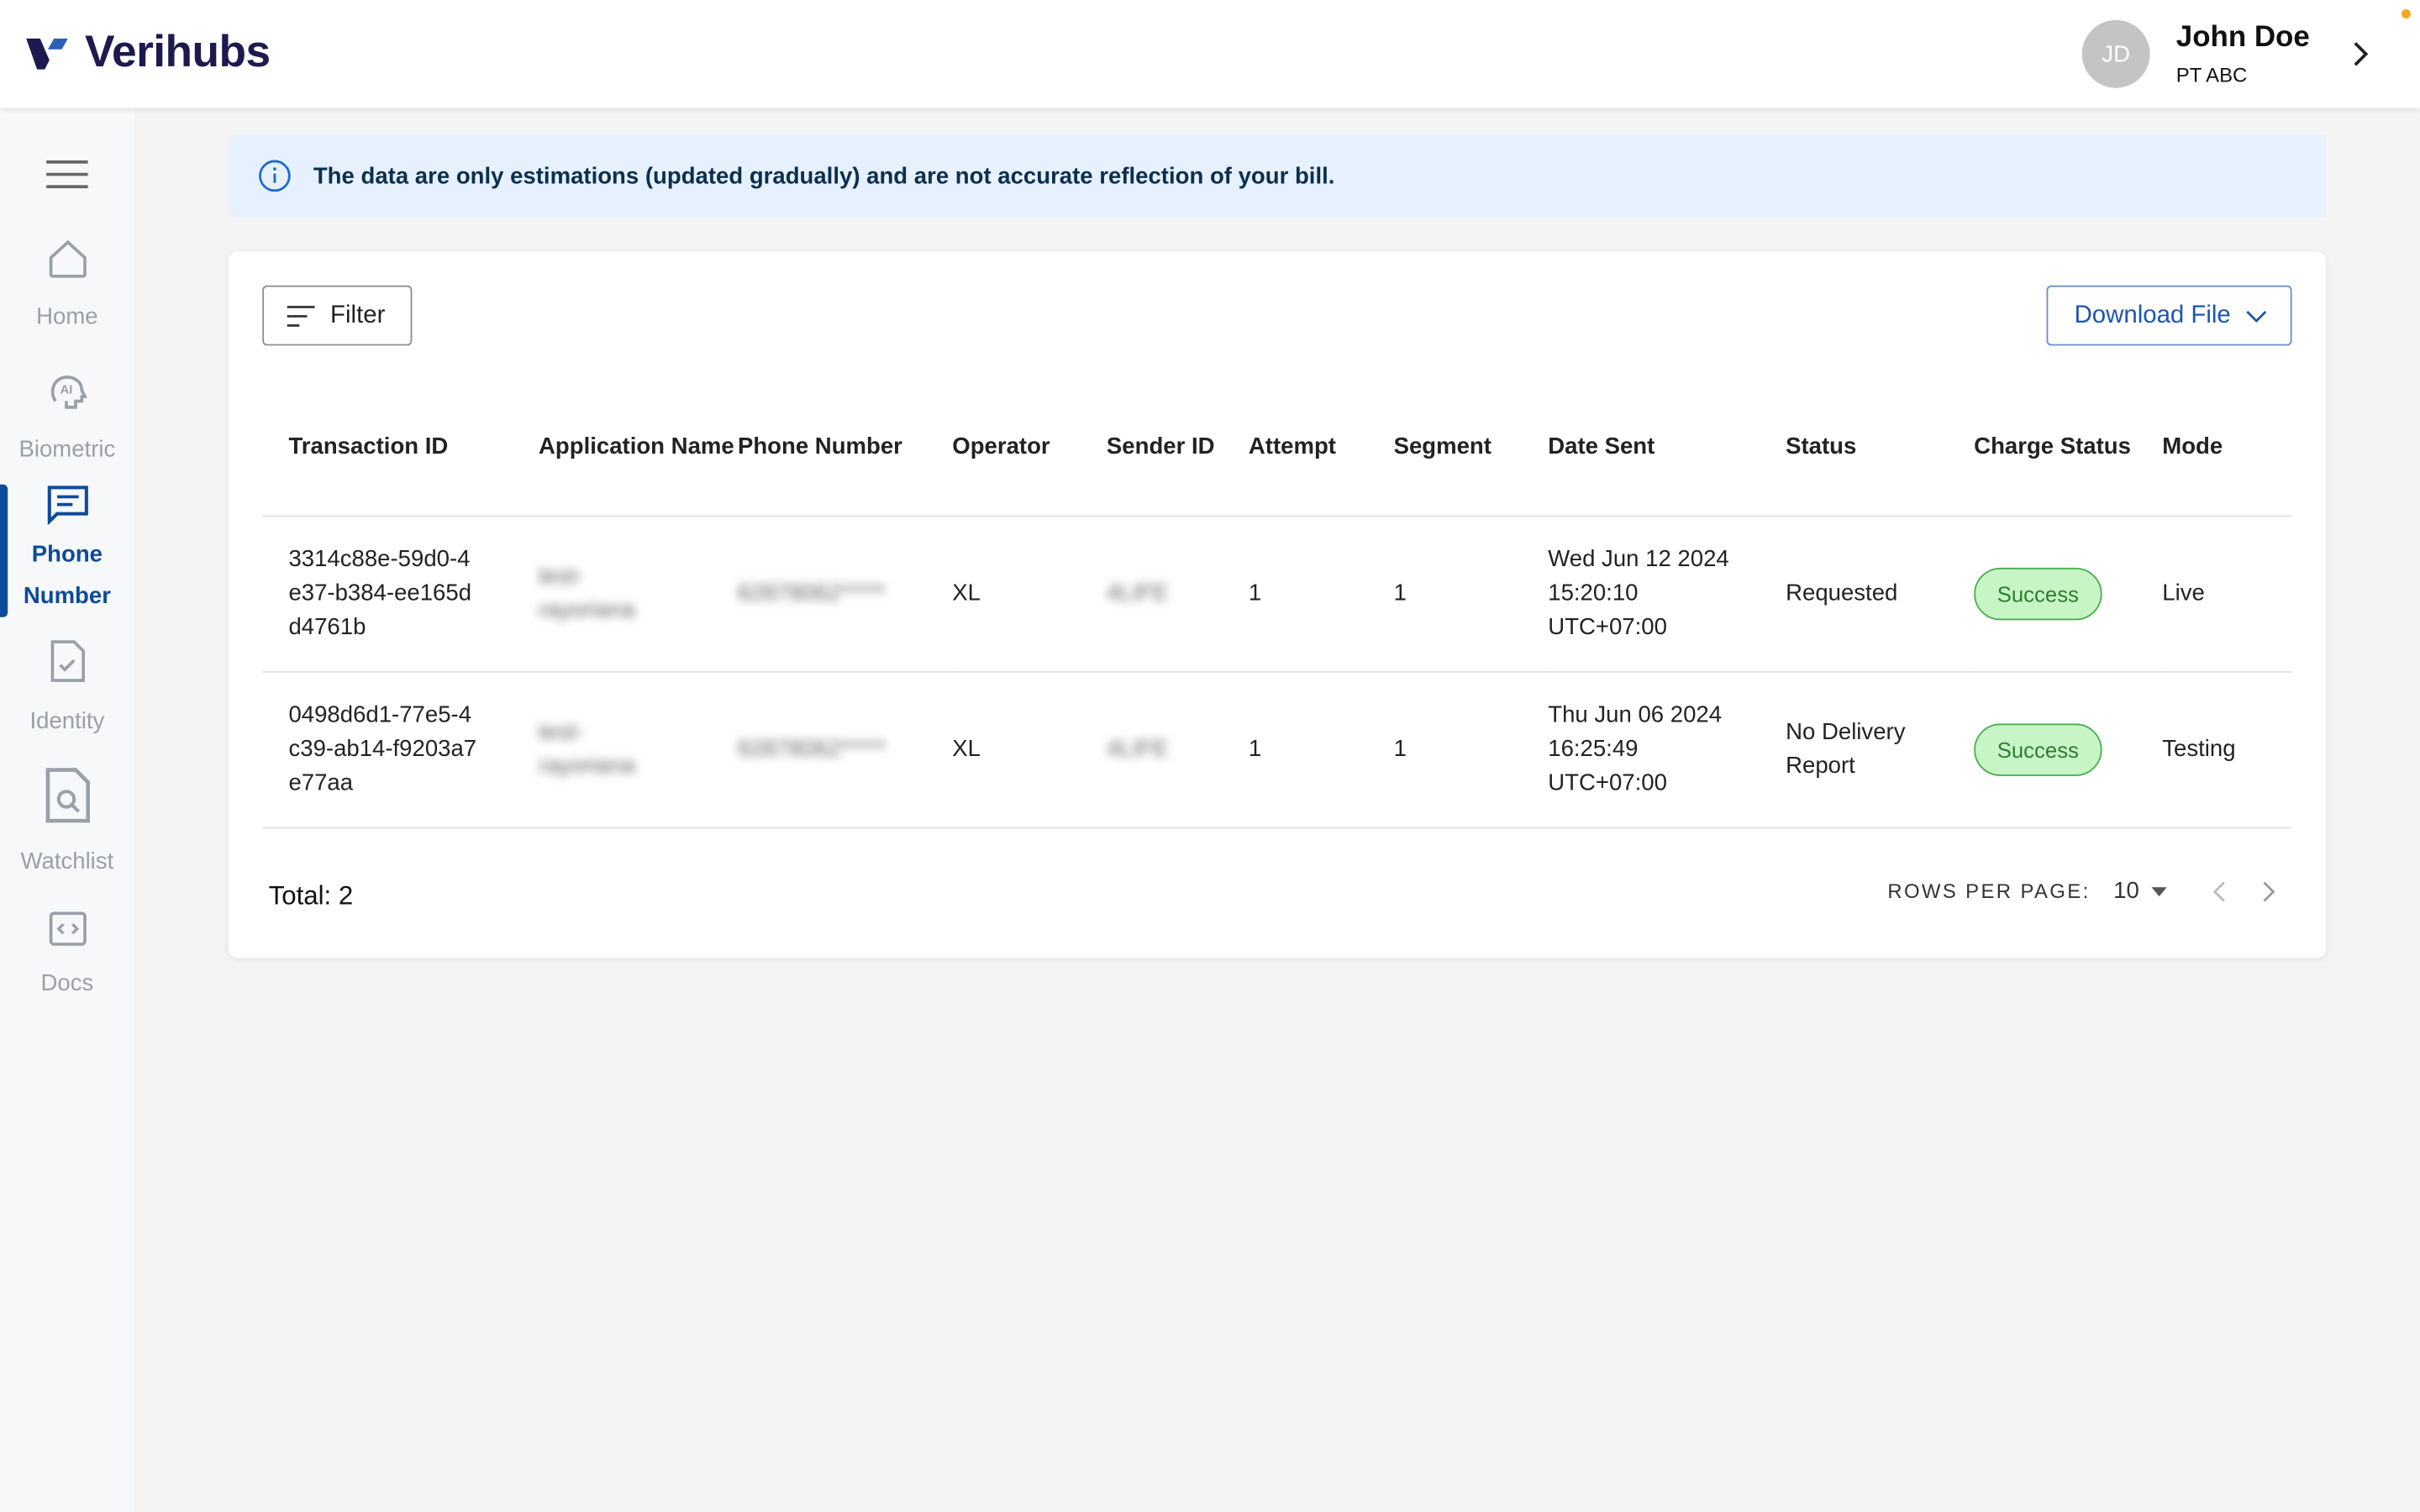 This screenshot has width=2420, height=1512. Describe the element at coordinates (2140, 891) in the screenshot. I see `rows-per-page-select: 10` at that location.